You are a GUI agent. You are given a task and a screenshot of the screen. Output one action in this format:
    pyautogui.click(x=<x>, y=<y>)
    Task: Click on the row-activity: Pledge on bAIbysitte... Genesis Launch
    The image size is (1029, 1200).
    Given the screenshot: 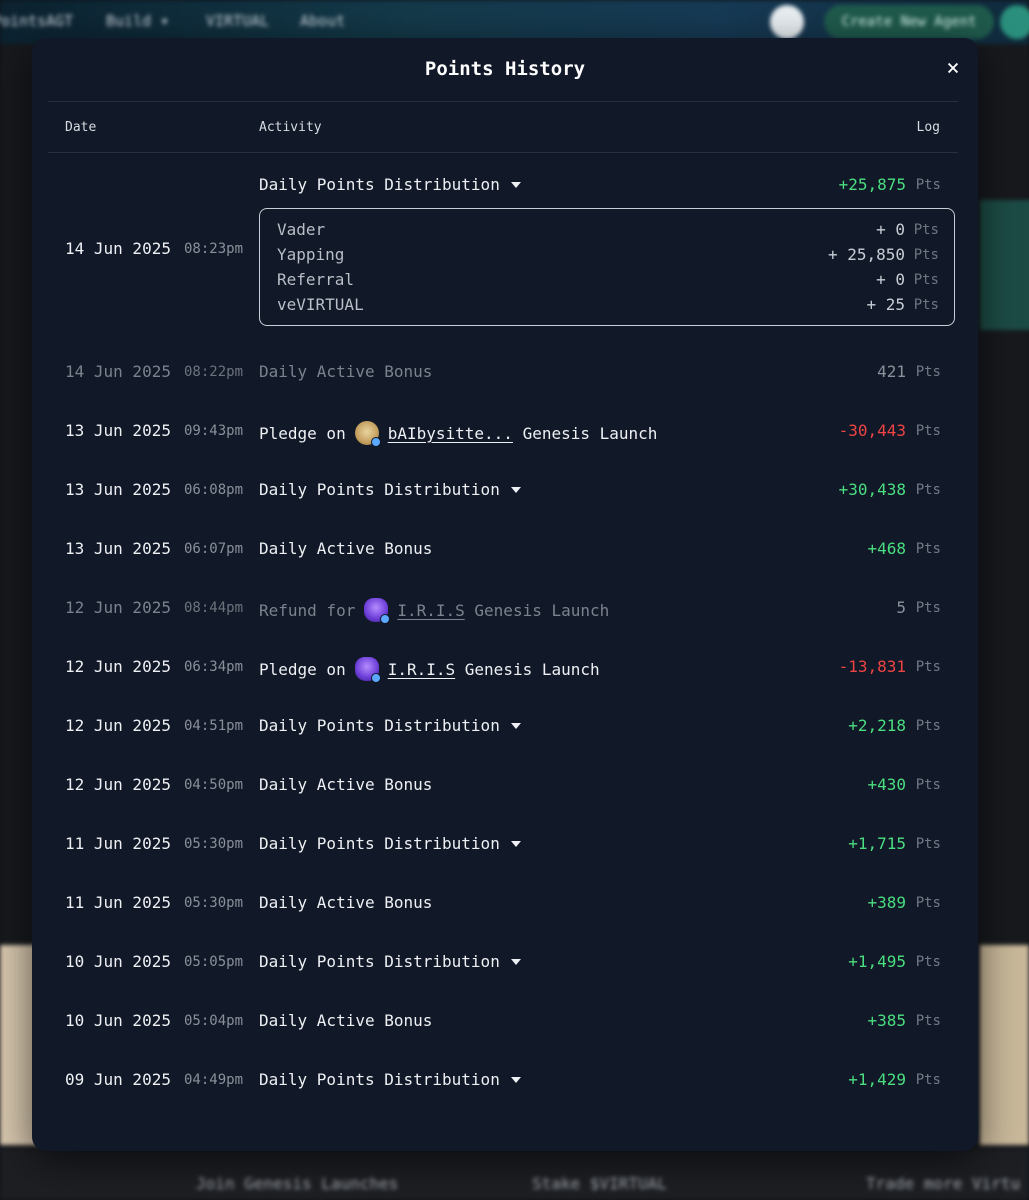 What is the action you would take?
    pyautogui.click(x=458, y=434)
    